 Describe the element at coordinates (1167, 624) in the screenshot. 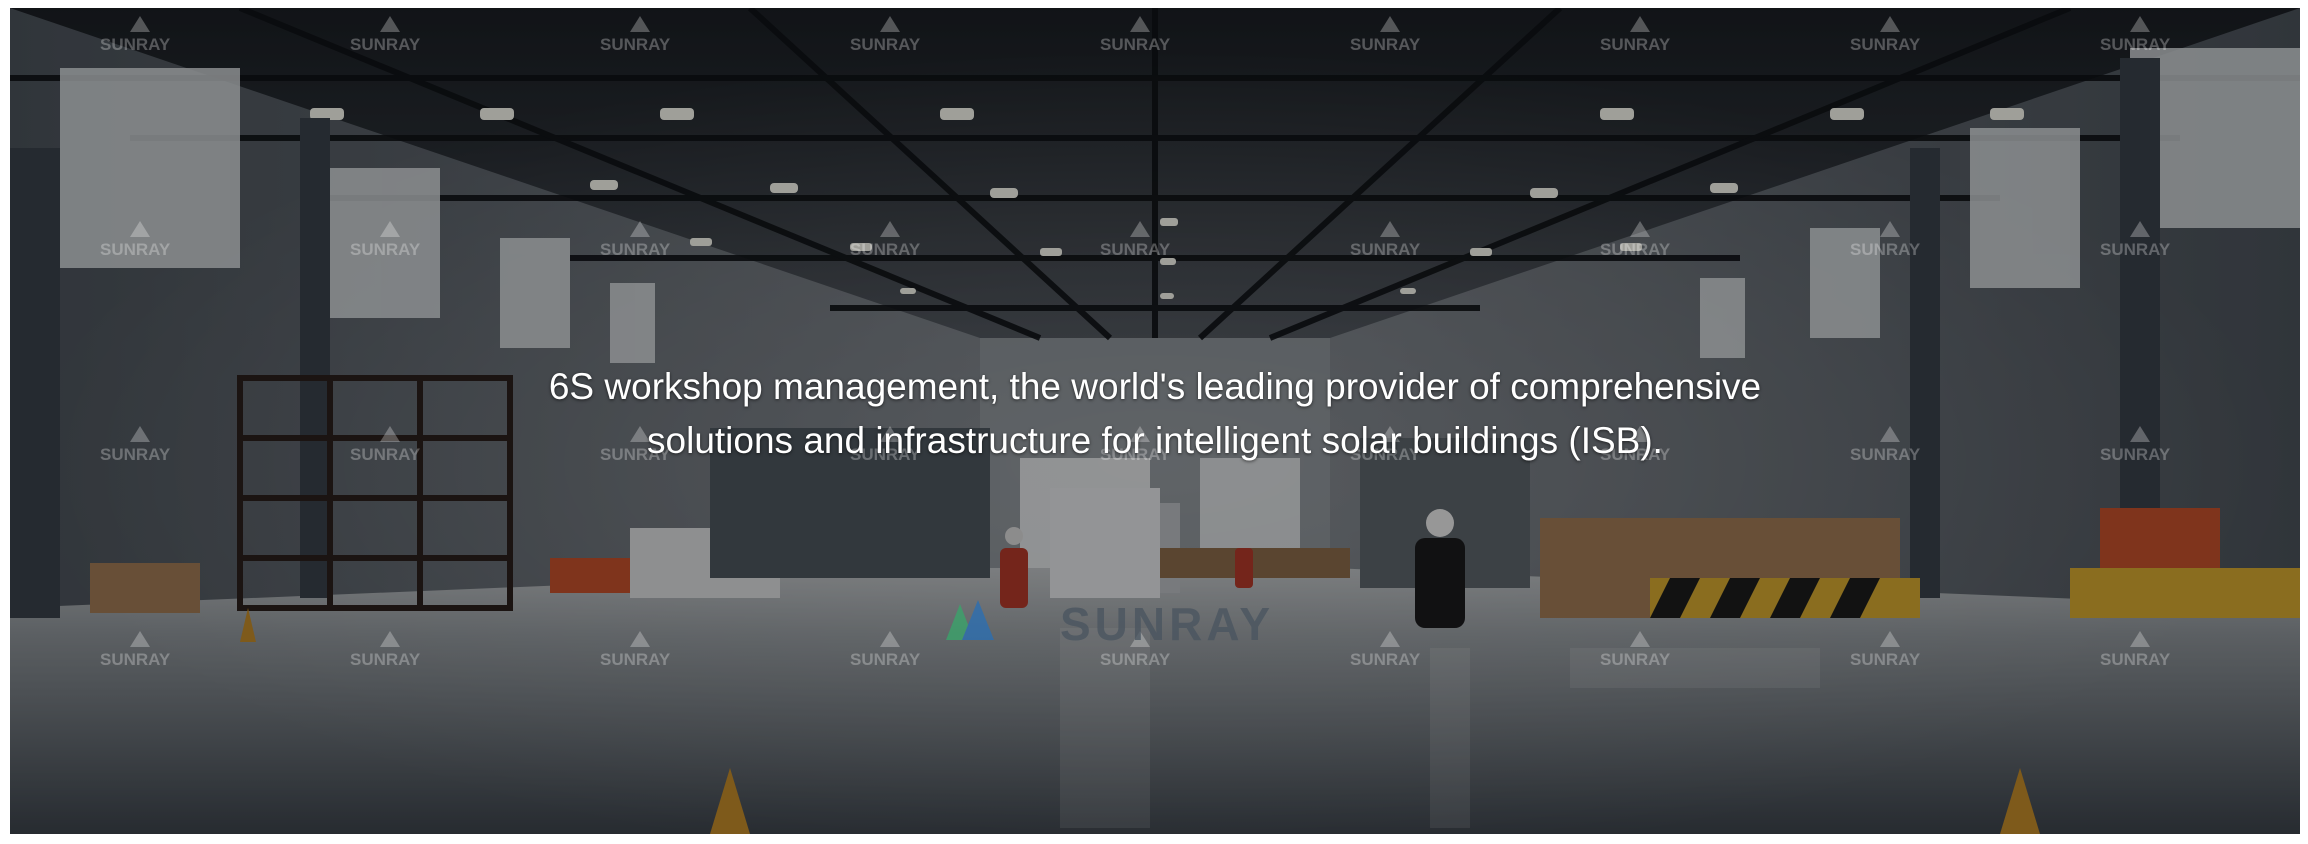

I see `sunray-logo-text: SUNRAY` at that location.